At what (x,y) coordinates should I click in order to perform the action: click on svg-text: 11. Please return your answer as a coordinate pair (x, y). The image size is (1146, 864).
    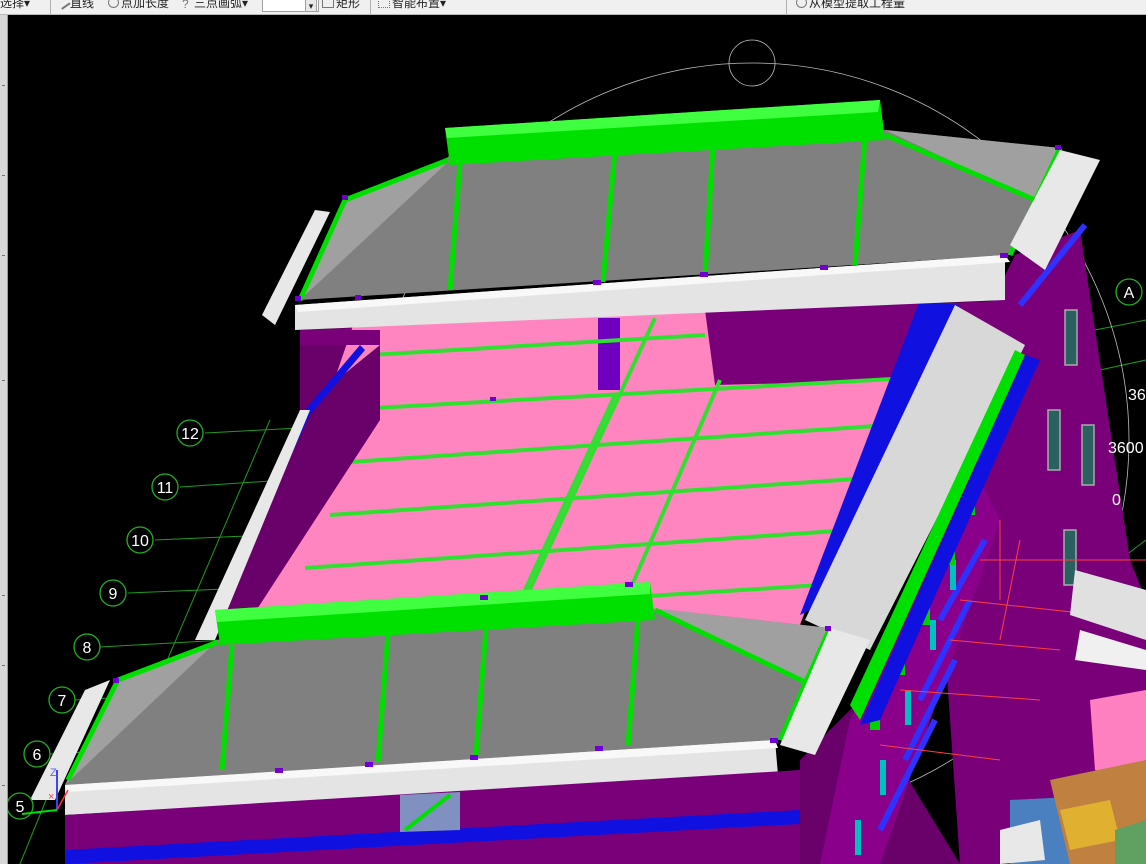
    Looking at the image, I should click on (165, 488).